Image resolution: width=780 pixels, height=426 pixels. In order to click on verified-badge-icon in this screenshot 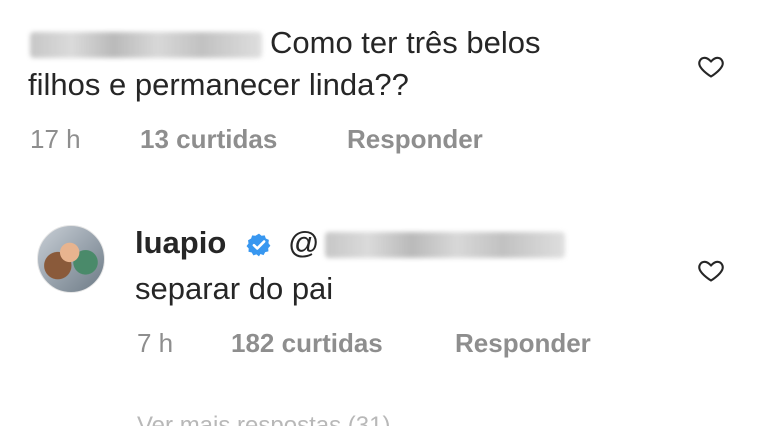, I will do `click(258, 245)`.